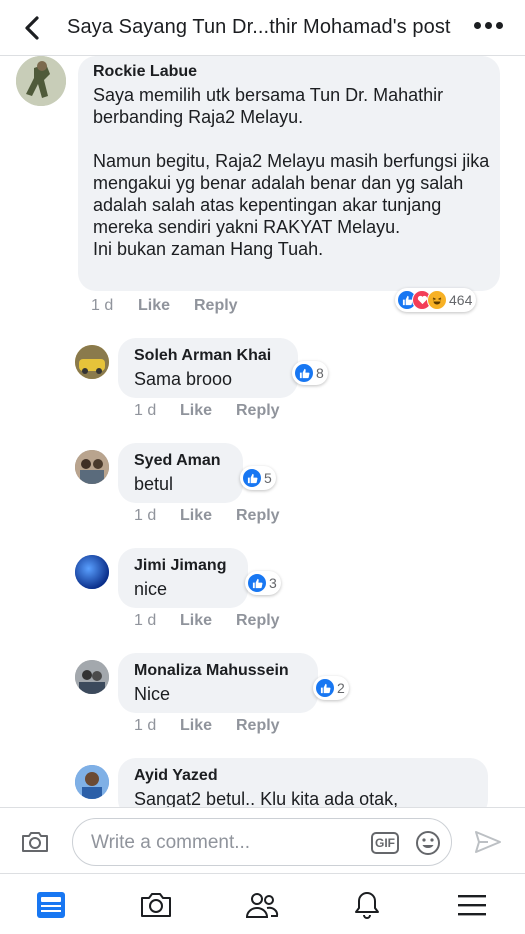 The width and height of the screenshot is (525, 934). Describe the element at coordinates (180, 566) in the screenshot. I see `comment-author: Jimi Jimang` at that location.